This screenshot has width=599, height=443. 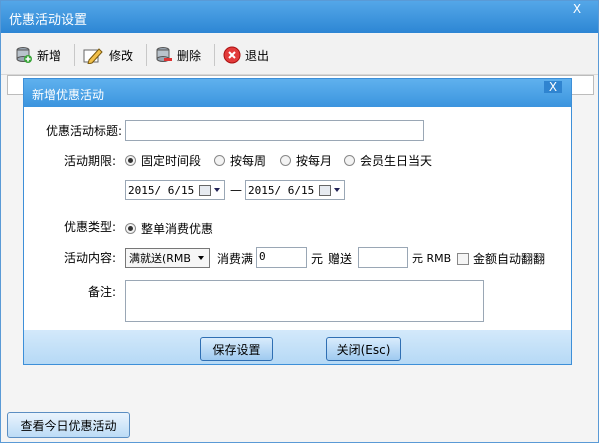 What do you see at coordinates (24, 55) in the screenshot?
I see `database-add-icon` at bounding box center [24, 55].